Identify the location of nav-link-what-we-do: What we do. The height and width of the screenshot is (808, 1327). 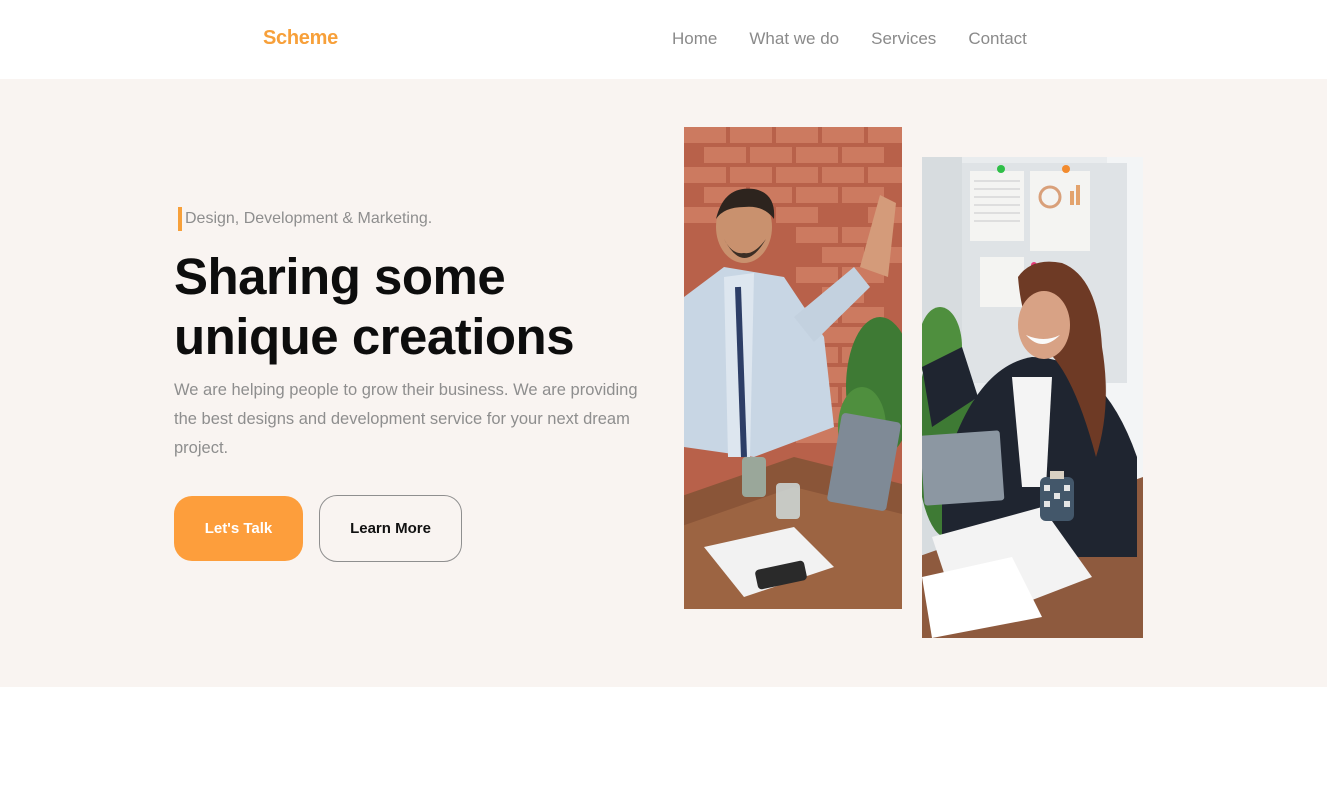
(794, 39).